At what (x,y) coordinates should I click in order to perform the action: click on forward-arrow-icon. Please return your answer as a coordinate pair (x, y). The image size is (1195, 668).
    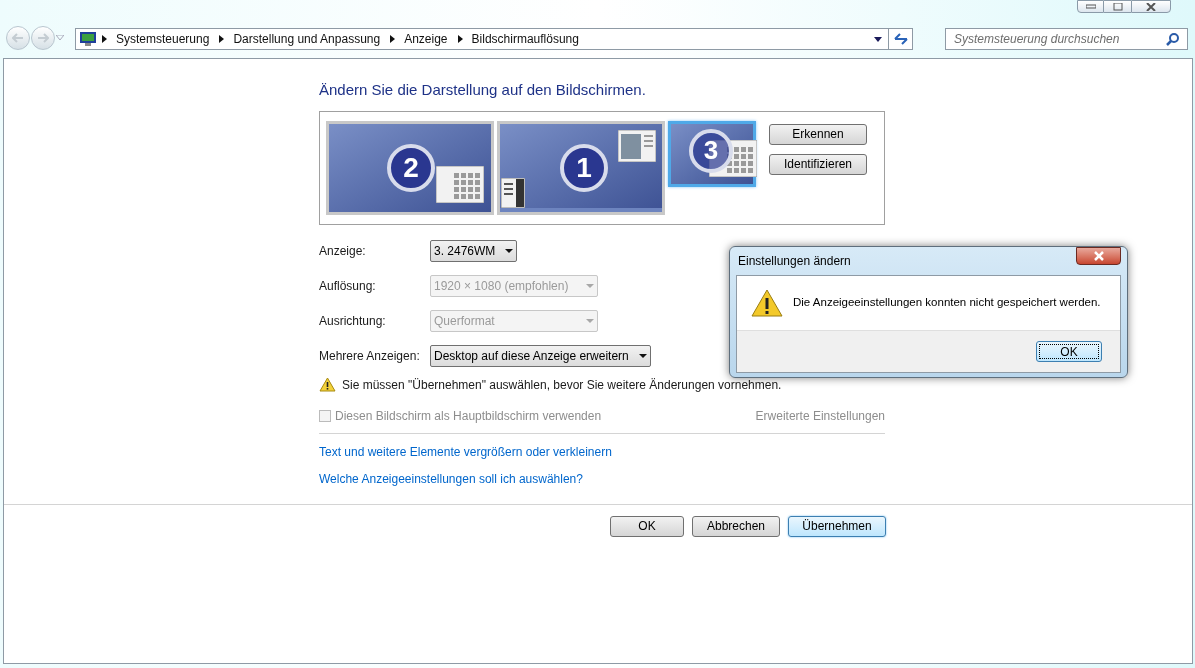
    Looking at the image, I should click on (43, 38).